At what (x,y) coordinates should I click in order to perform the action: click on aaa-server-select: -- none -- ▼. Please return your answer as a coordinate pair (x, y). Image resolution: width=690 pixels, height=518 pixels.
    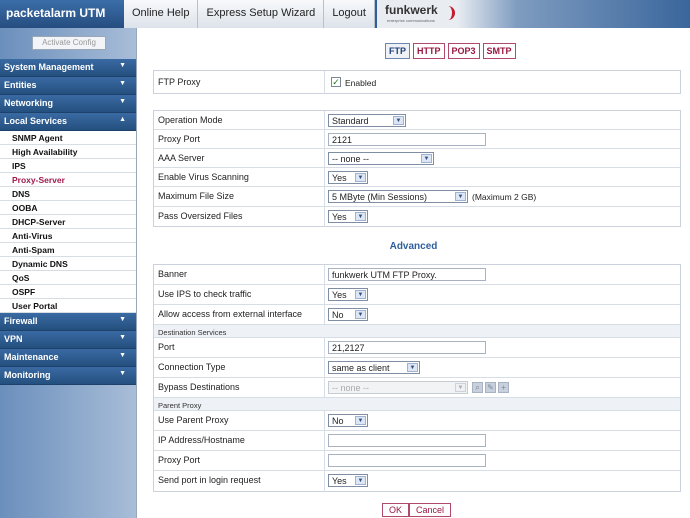
    Looking at the image, I should click on (381, 158).